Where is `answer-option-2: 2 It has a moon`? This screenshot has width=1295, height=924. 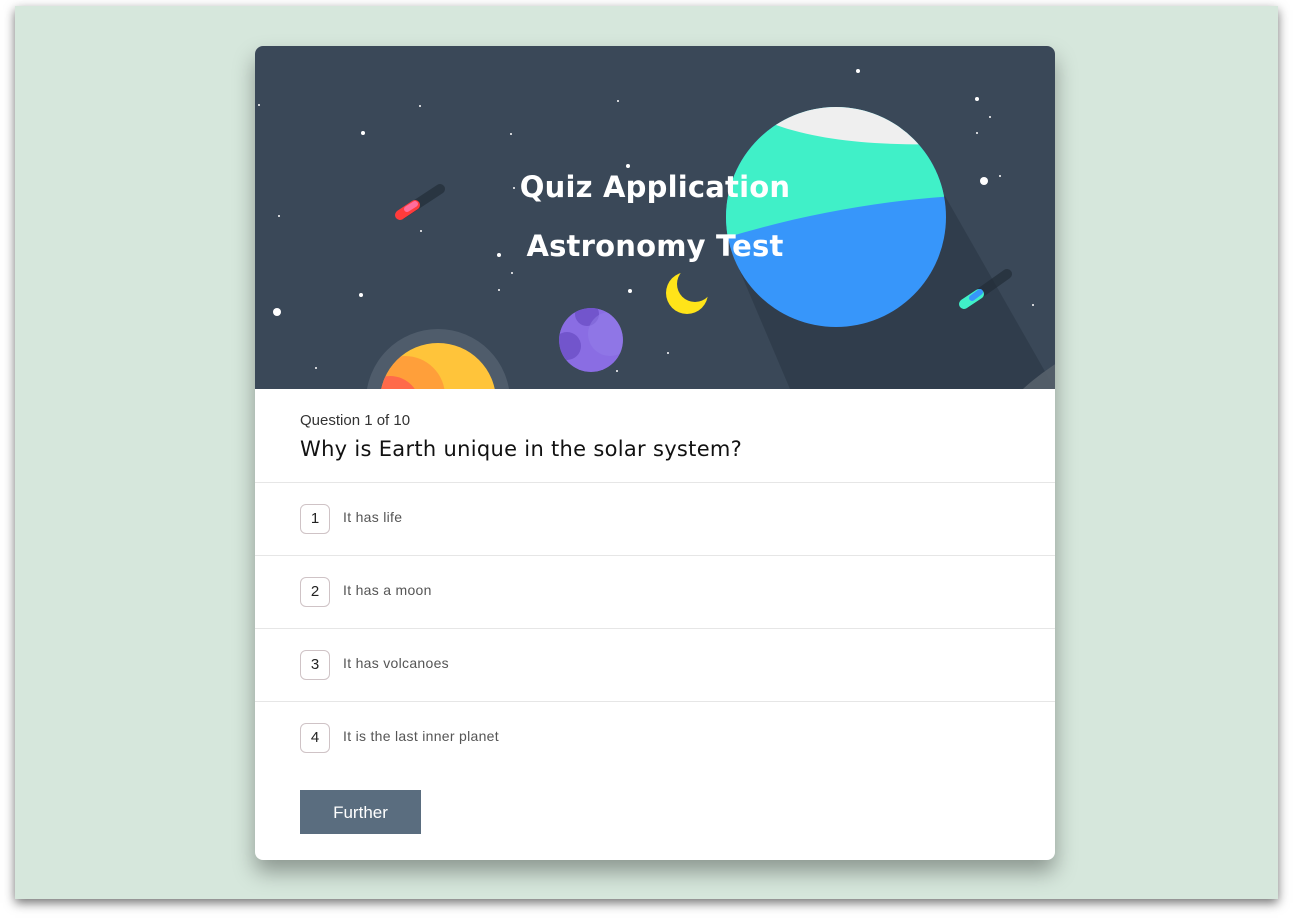
answer-option-2: 2 It has a moon is located at coordinates (655, 592).